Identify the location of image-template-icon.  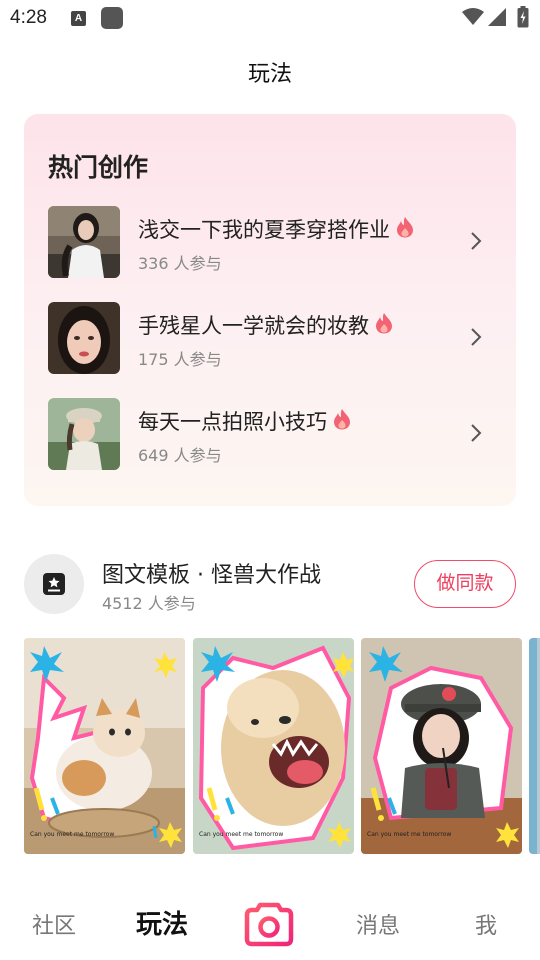
(54, 584).